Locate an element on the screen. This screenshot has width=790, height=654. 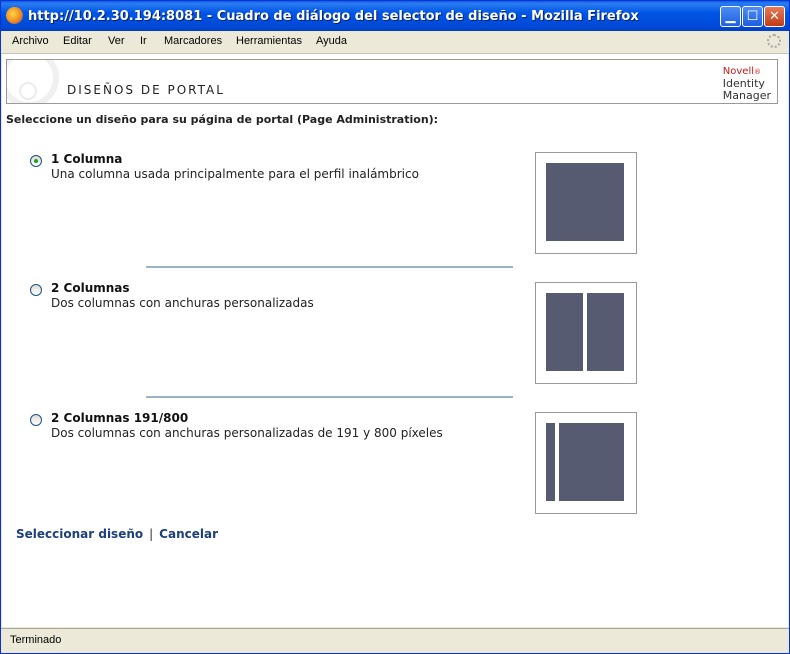
menu-marcadores: Marcadores is located at coordinates (193, 41).